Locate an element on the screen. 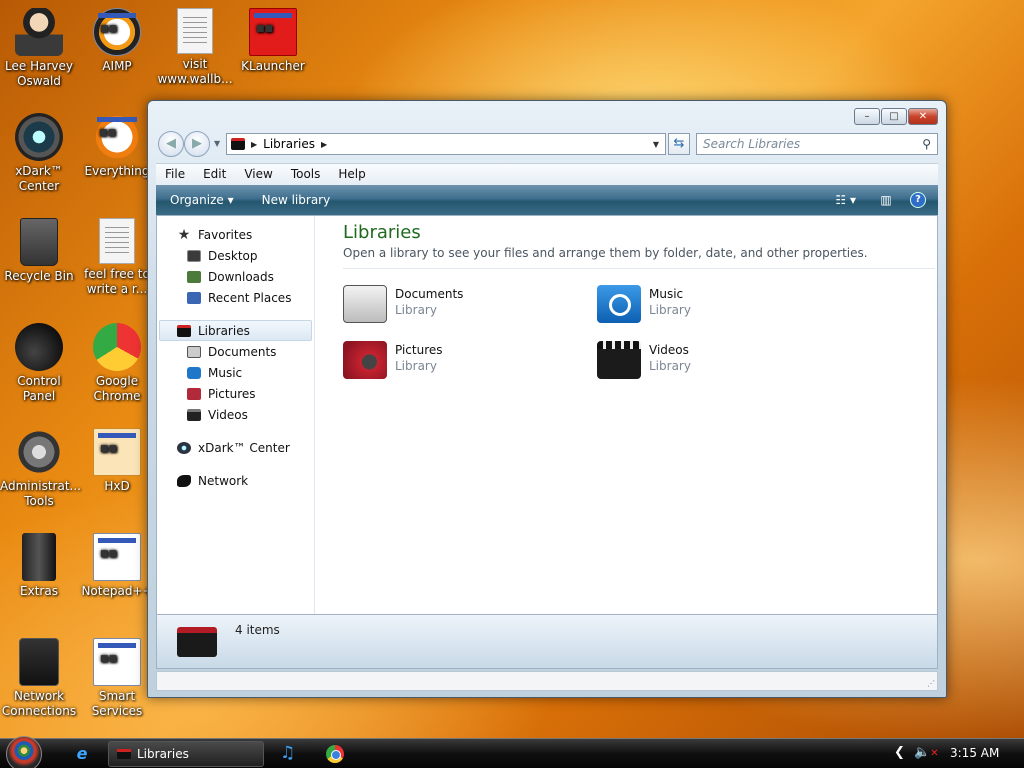 The height and width of the screenshot is (768, 1024). show-hidden-icons-button: ❮ is located at coordinates (899, 752).